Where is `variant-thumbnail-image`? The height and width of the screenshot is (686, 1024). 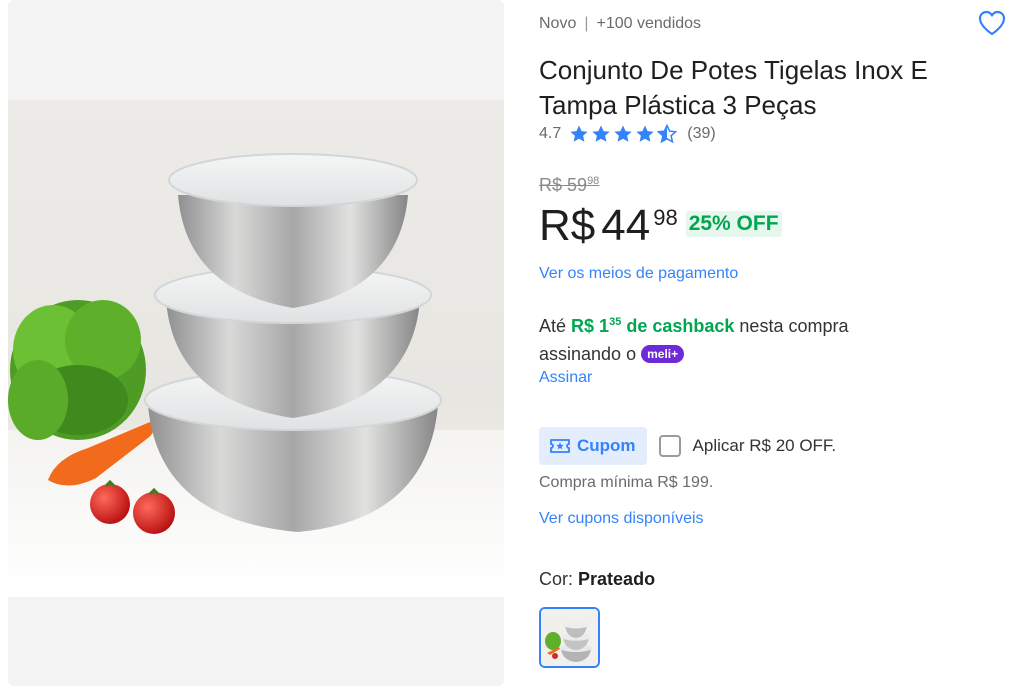 variant-thumbnail-image is located at coordinates (569, 637).